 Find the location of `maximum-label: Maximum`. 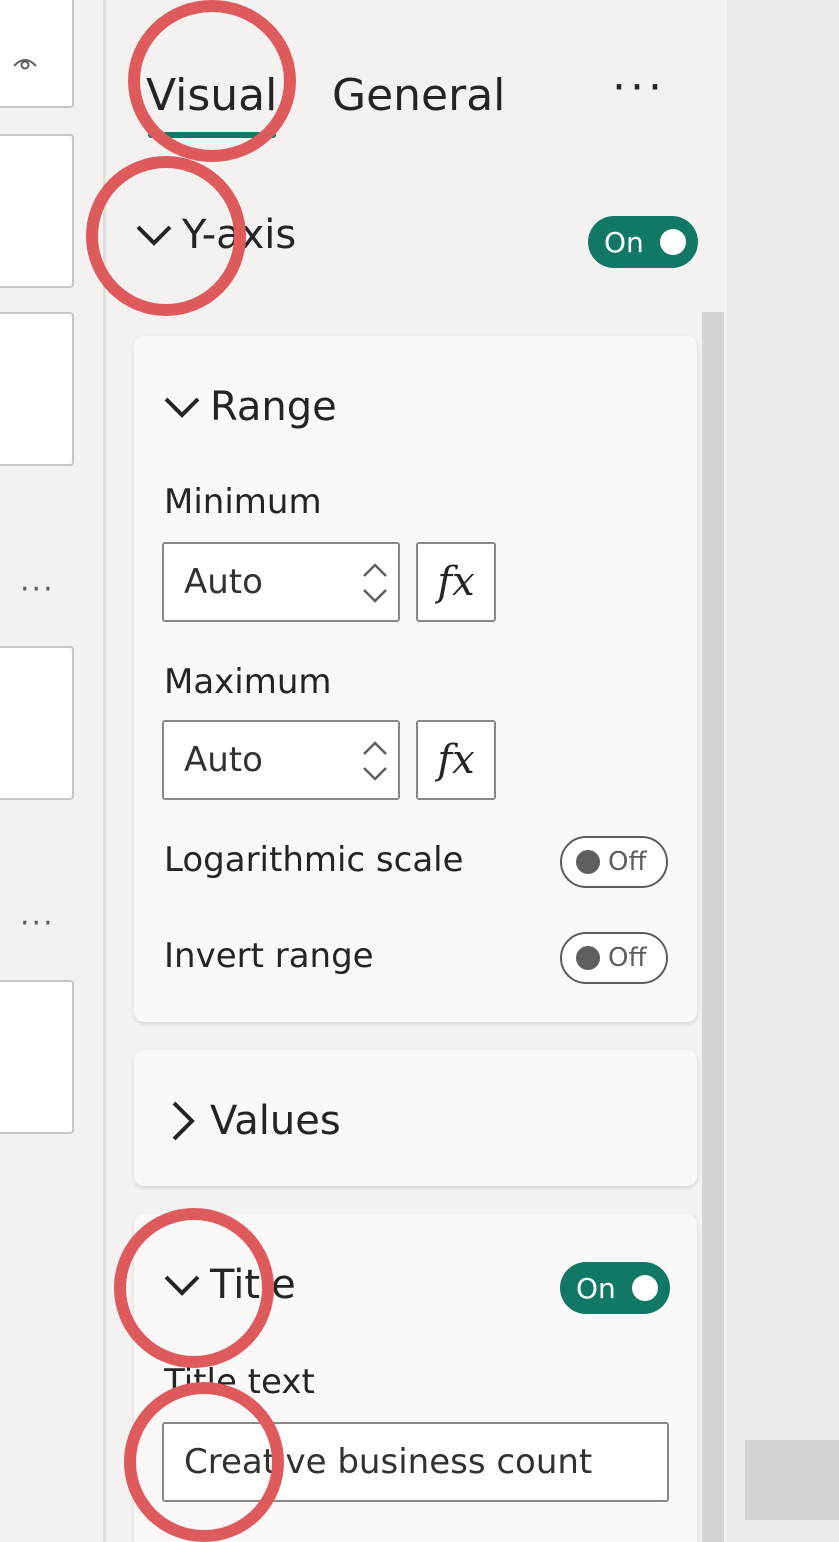

maximum-label: Maximum is located at coordinates (248, 682).